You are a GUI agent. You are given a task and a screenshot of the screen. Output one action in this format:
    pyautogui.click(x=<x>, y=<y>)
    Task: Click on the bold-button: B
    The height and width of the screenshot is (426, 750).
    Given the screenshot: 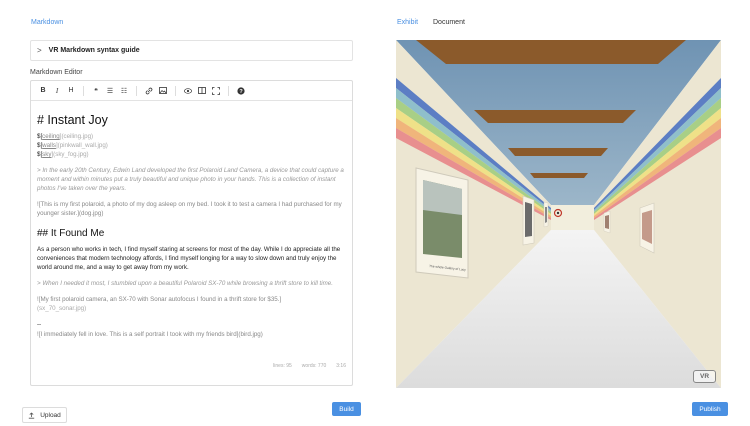 What is the action you would take?
    pyautogui.click(x=43, y=91)
    